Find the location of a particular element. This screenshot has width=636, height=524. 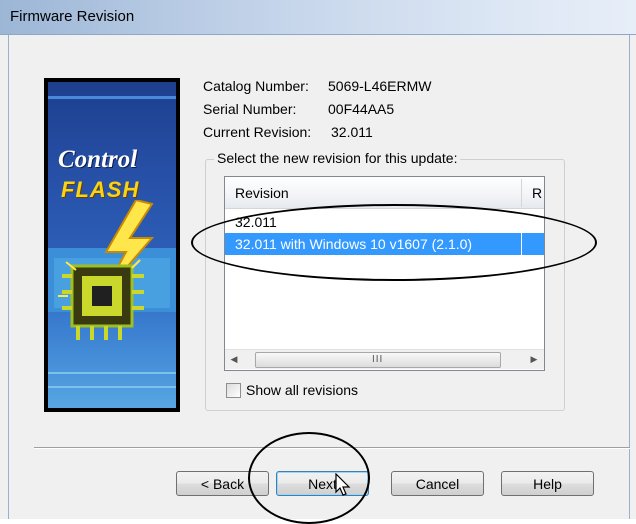

scrollbar-grip: III is located at coordinates (378, 359).